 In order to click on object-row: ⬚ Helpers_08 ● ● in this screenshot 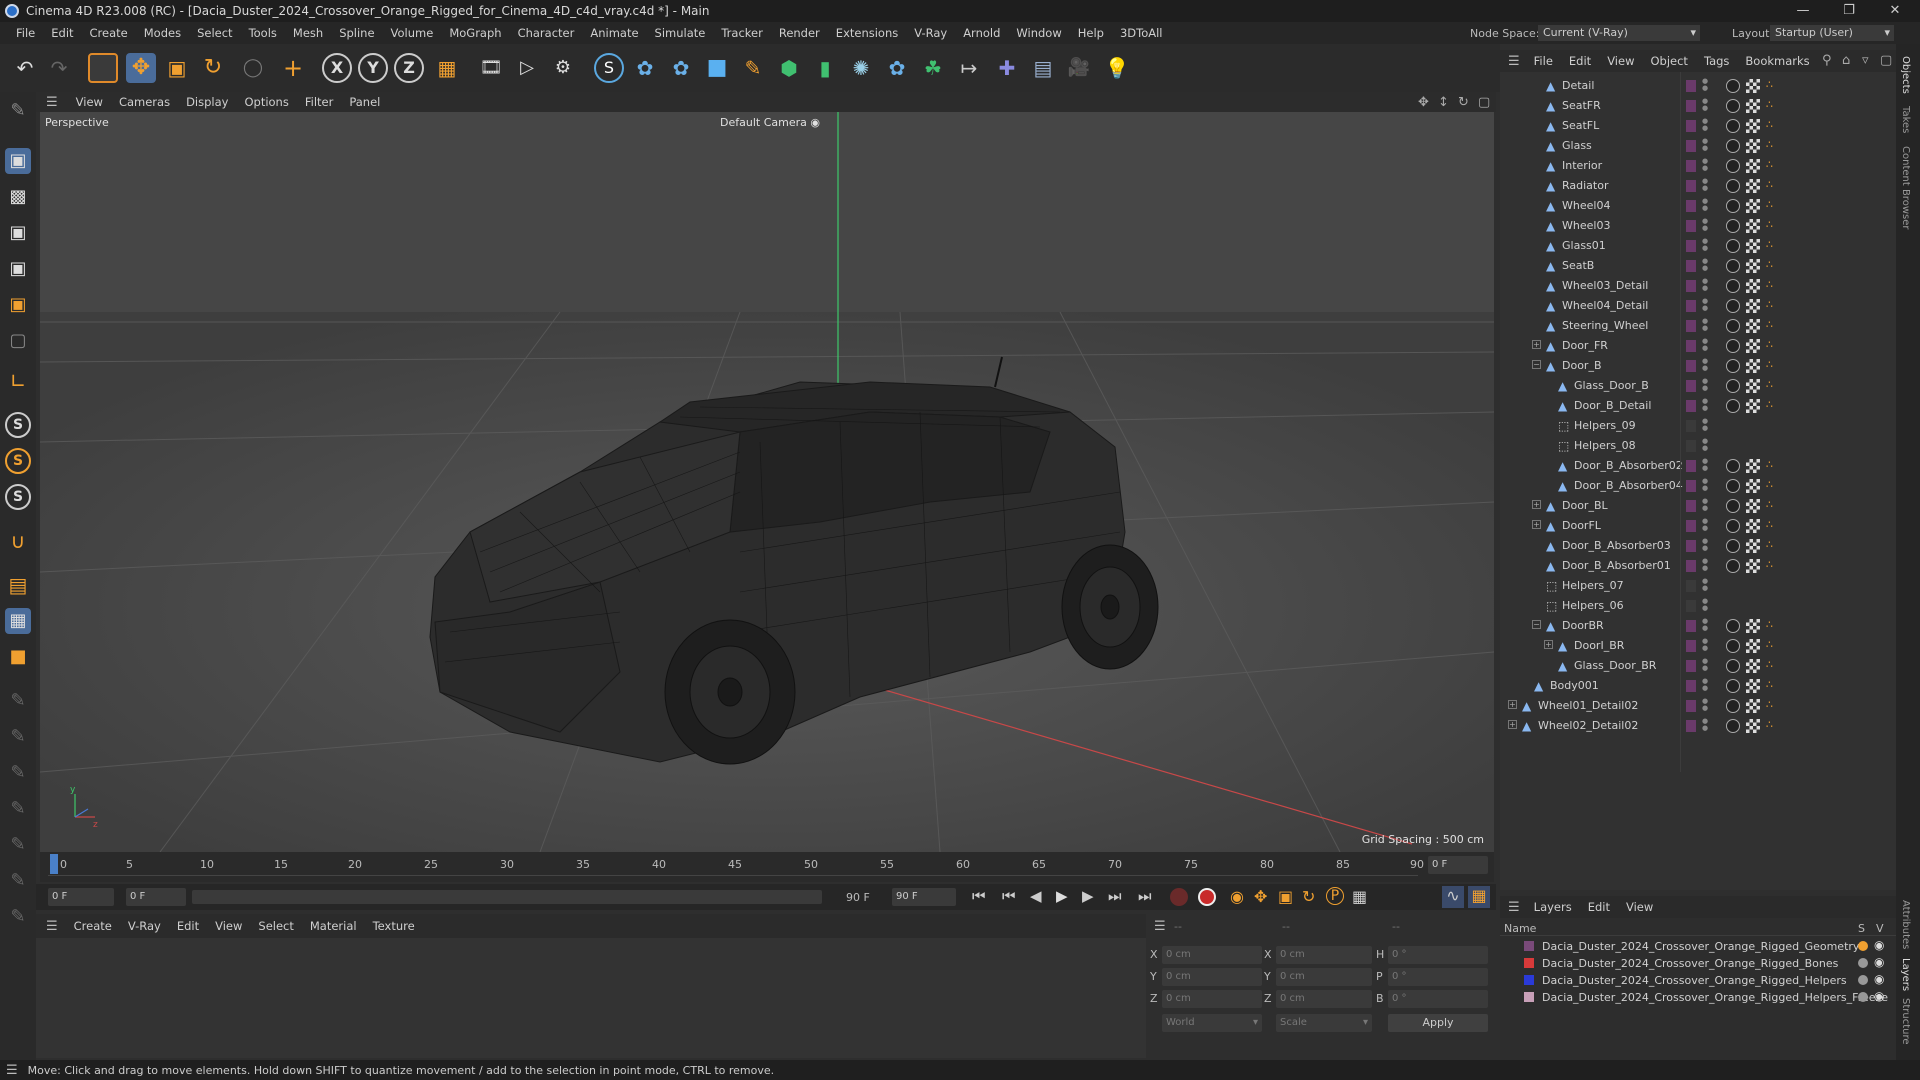, I will do `click(1698, 446)`.